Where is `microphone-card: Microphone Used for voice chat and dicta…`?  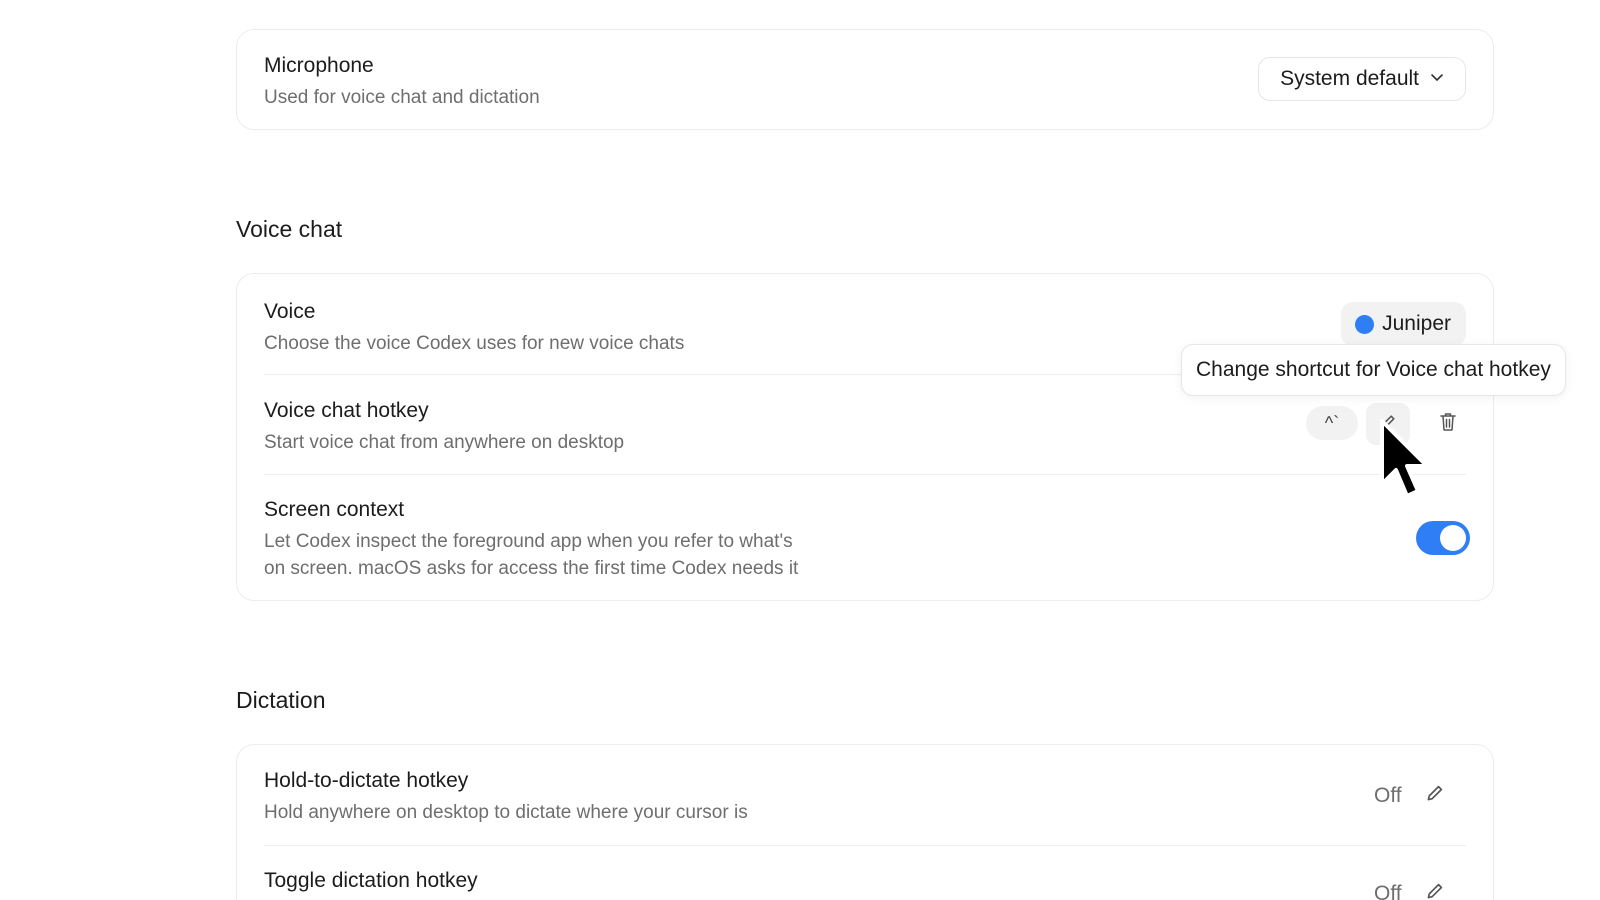
microphone-card: Microphone Used for voice chat and dicta… is located at coordinates (865, 79).